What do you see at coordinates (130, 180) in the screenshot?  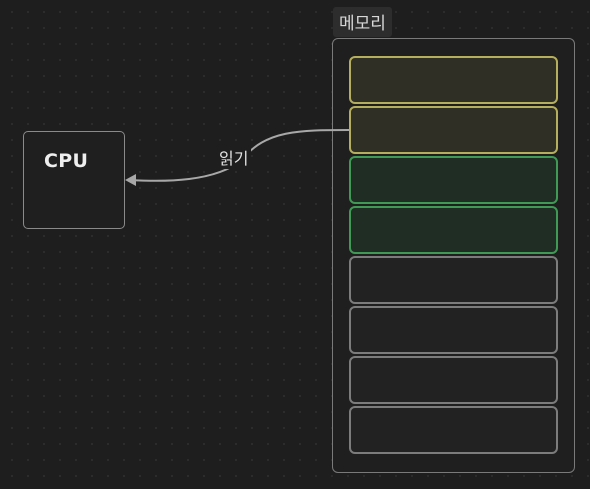 I see `arrowhead-icon` at bounding box center [130, 180].